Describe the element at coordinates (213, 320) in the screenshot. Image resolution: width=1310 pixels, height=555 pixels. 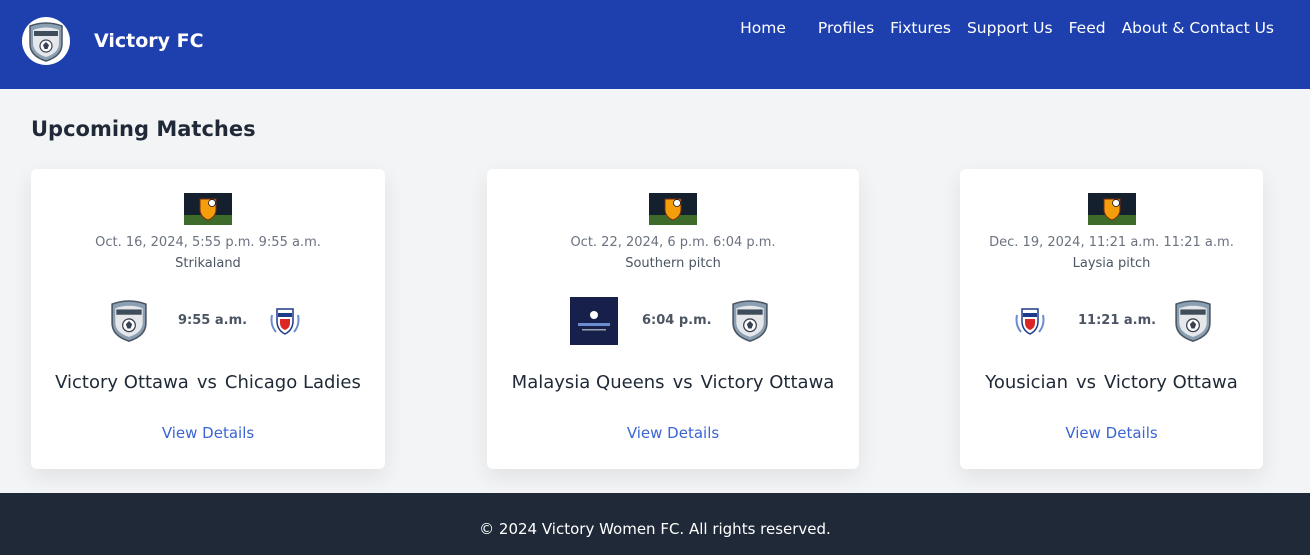
I see `kickoff-time: 9:55 a.m.` at that location.